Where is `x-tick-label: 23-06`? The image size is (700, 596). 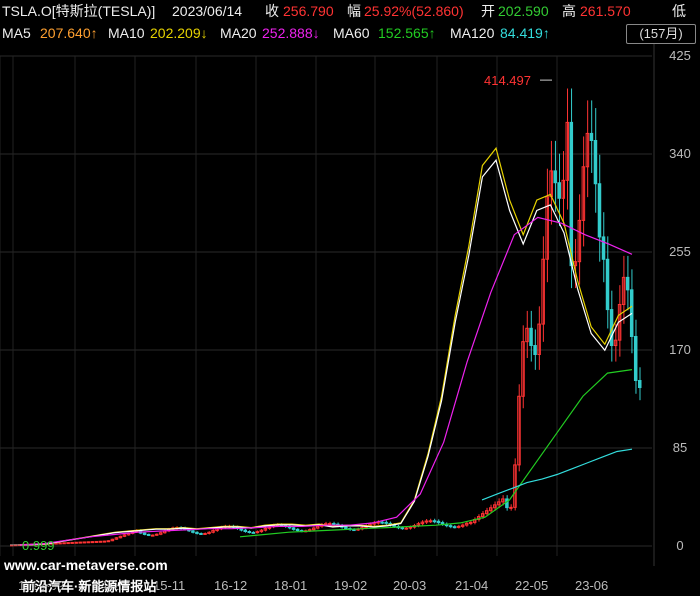 x-tick-label: 23-06 is located at coordinates (591, 585).